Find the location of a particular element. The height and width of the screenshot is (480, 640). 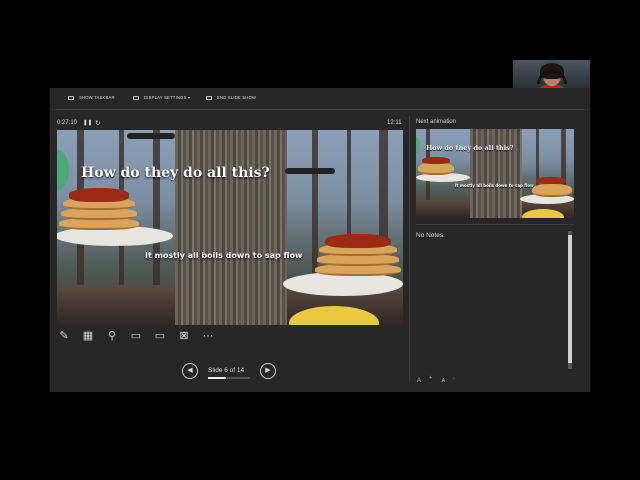

elapsed-timer: 0:27:10 is located at coordinates (67, 123).